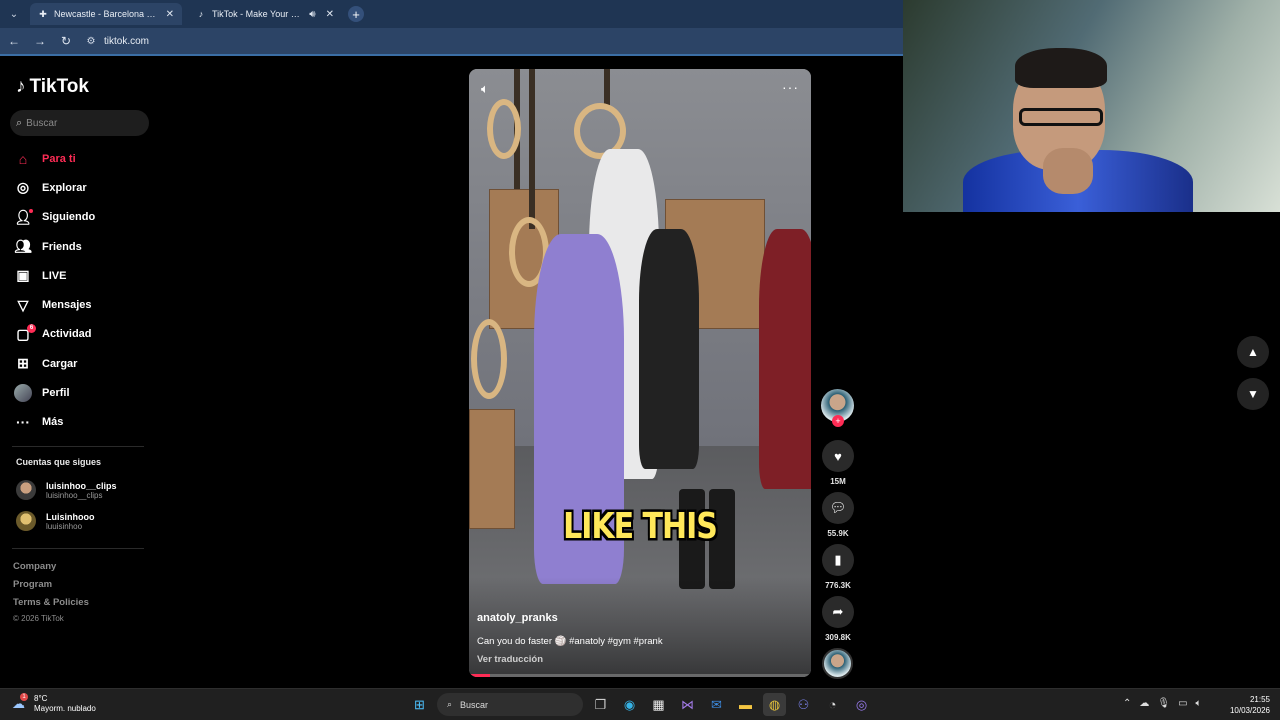  I want to click on outlook-icon: ✉, so click(716, 704).